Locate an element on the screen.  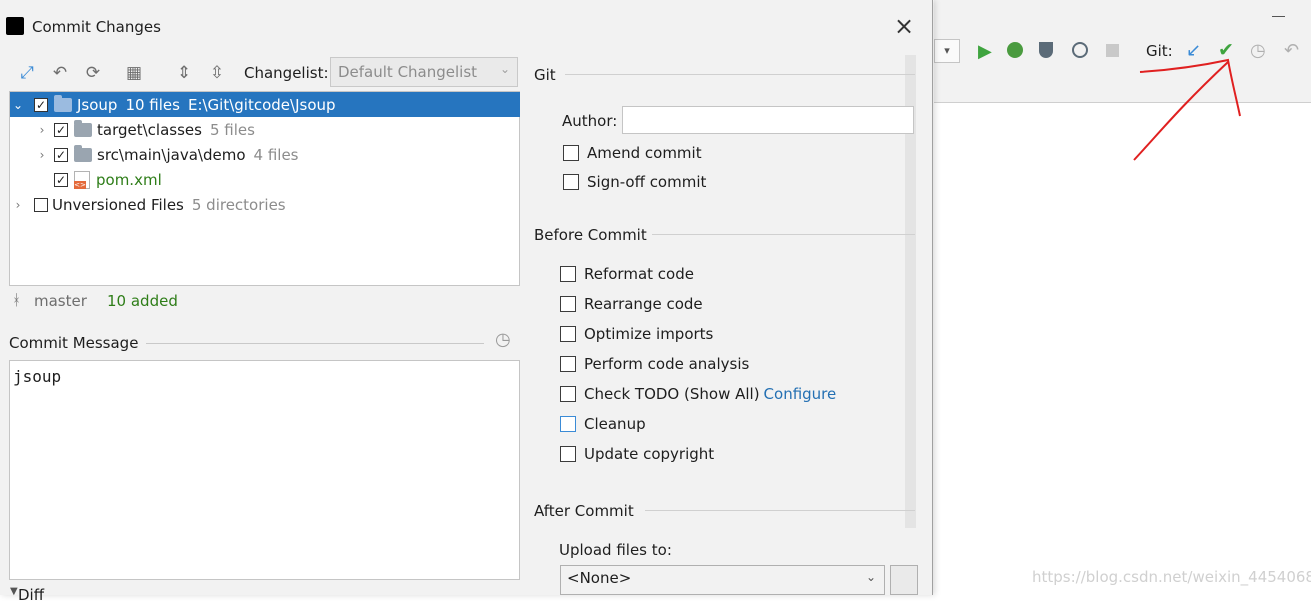
option-label: Reformat code is located at coordinates (639, 274).